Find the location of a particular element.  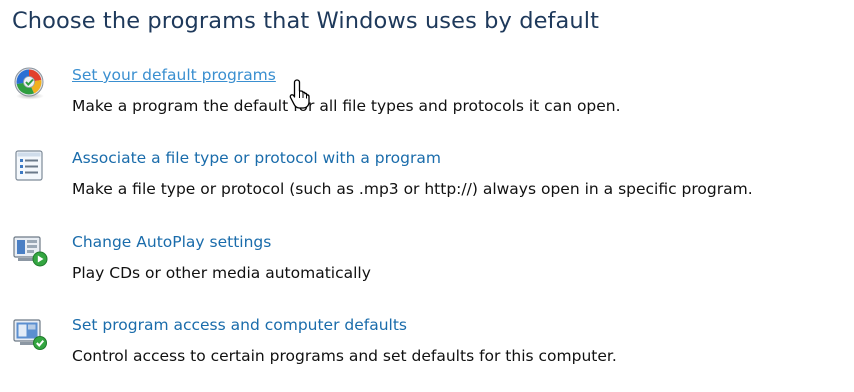

autoplay-icon is located at coordinates (30, 250).